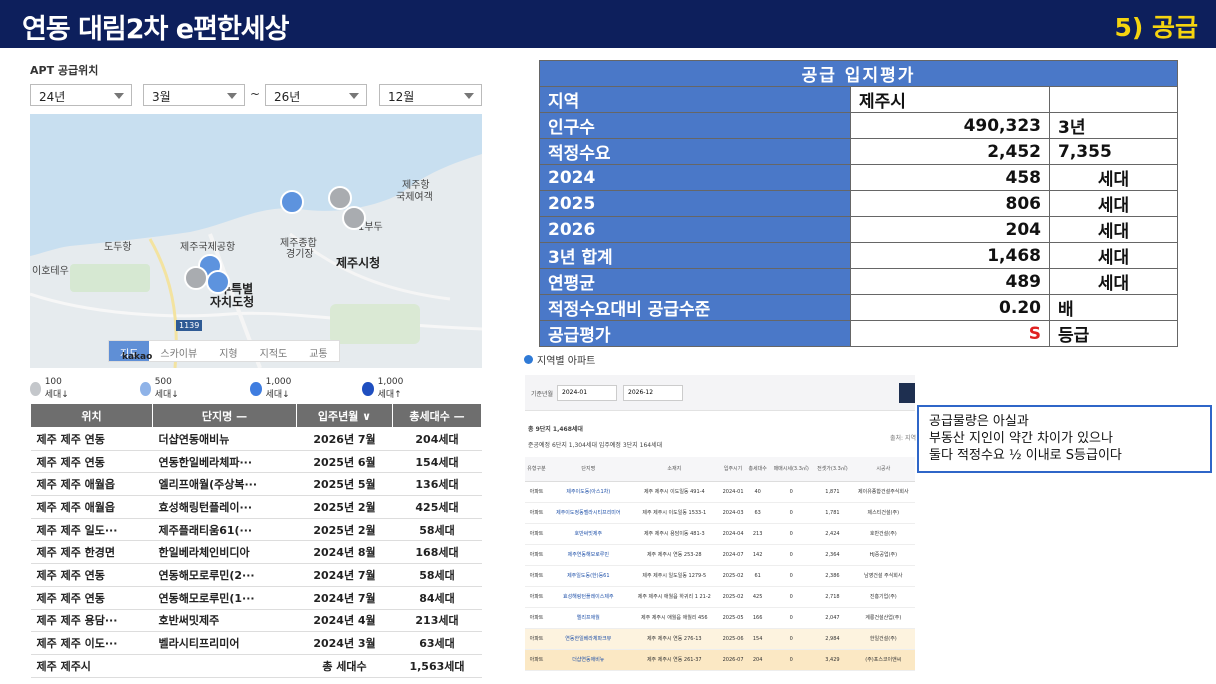 The width and height of the screenshot is (1216, 684). I want to click on regional-cell: 40, so click(758, 492).